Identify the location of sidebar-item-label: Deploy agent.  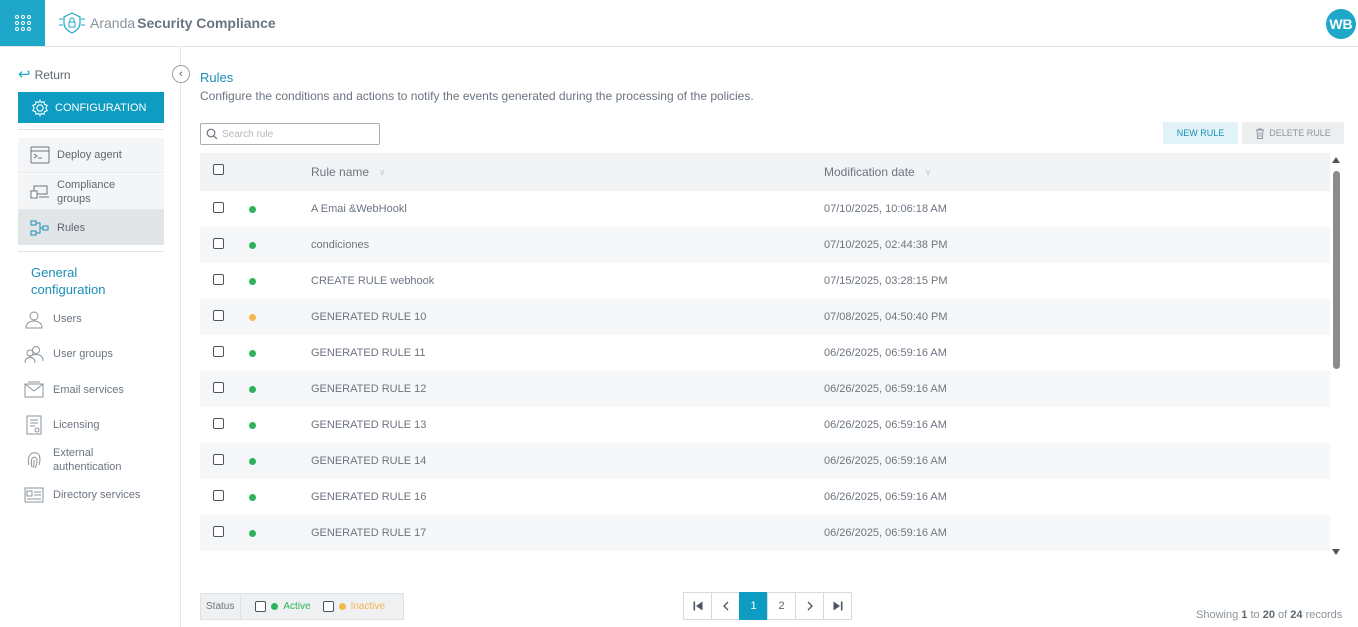
(89, 155).